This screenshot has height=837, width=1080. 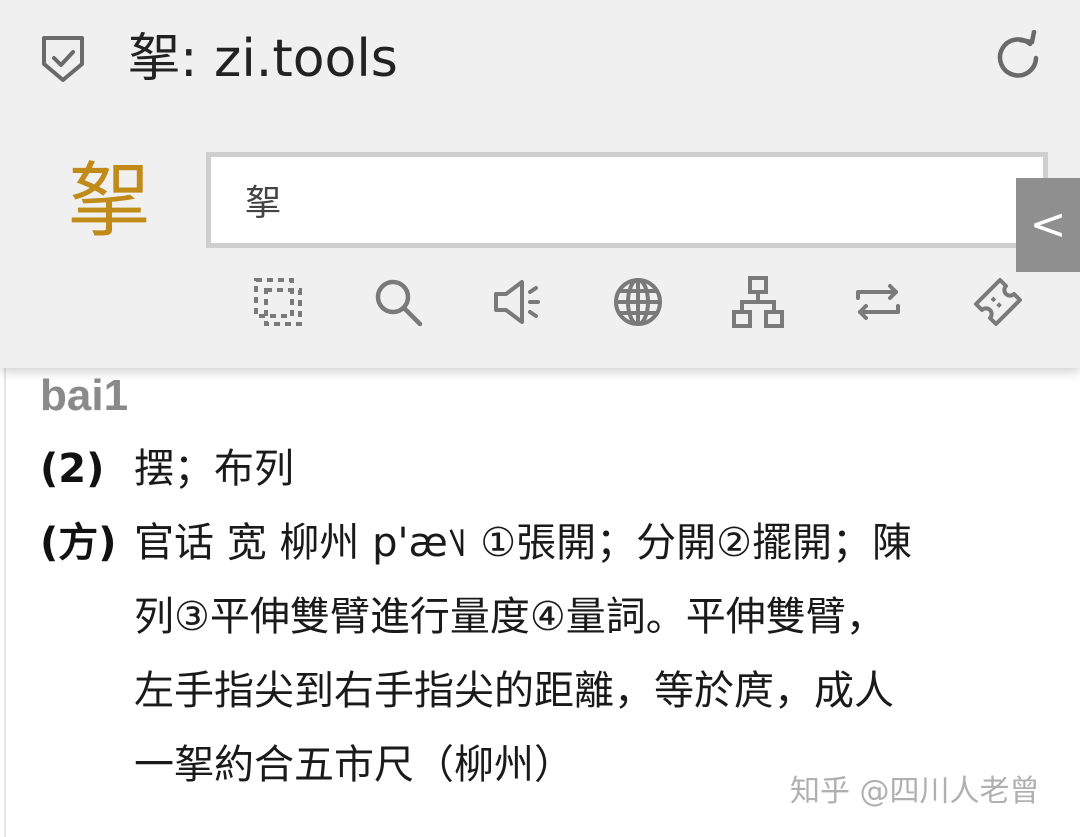 I want to click on definition-entry: (2) 摆；布列, so click(x=540, y=469).